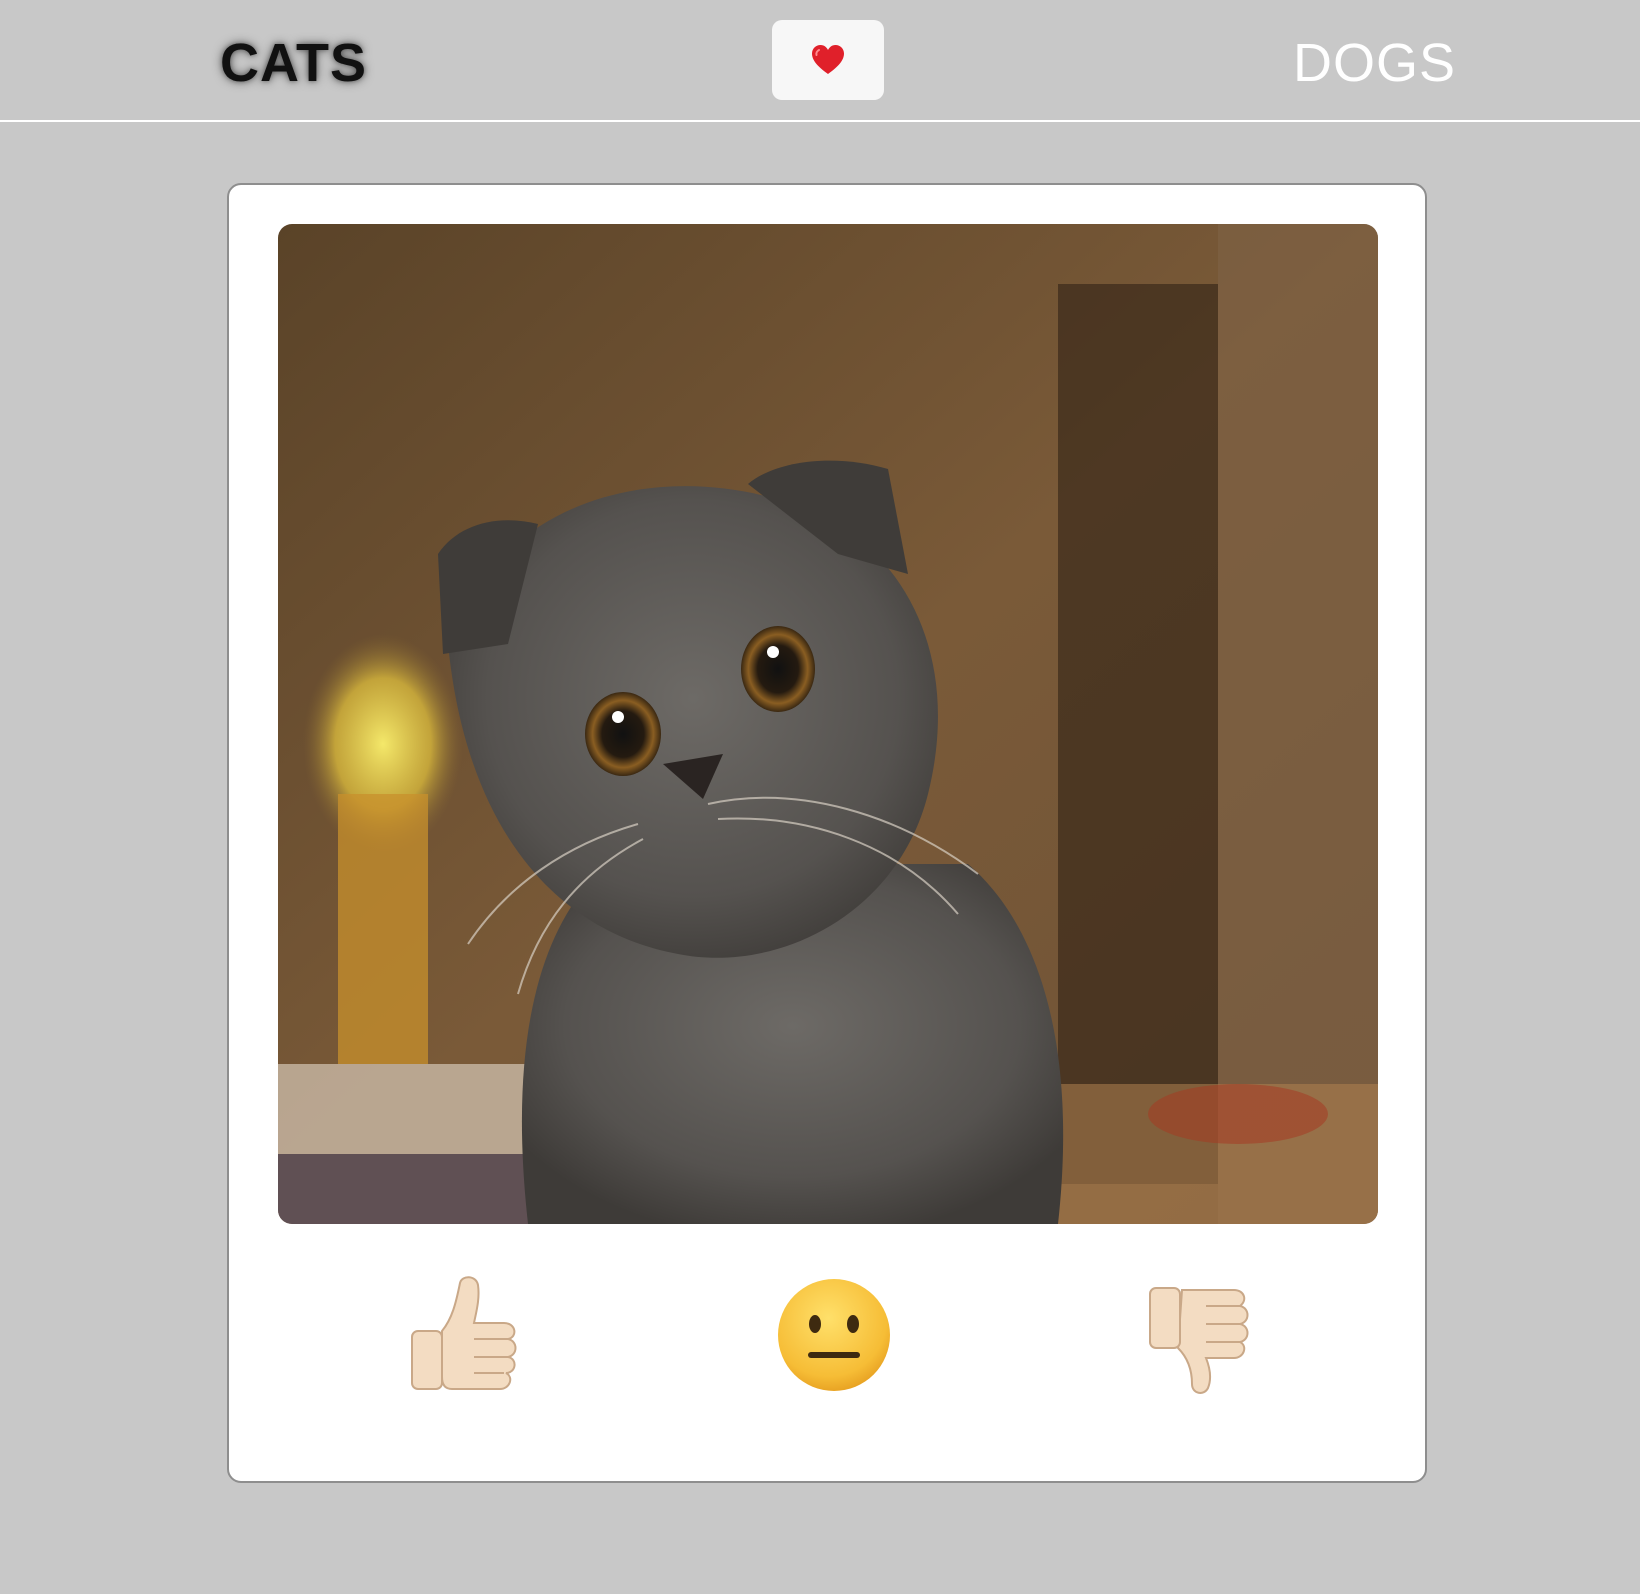  I want to click on dislike-button, so click(1199, 1335).